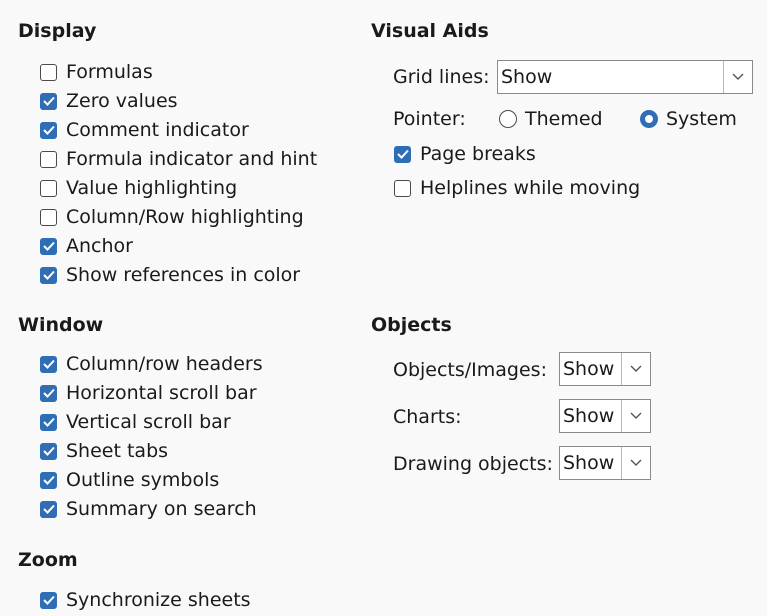  I want to click on charts-label: Charts:, so click(427, 417).